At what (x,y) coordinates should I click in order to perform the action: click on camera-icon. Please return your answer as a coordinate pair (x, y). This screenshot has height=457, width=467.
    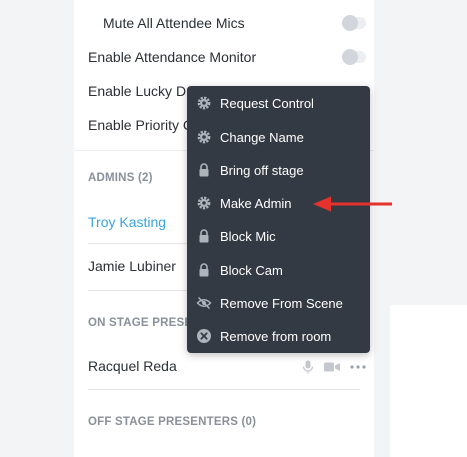
    Looking at the image, I should click on (332, 367).